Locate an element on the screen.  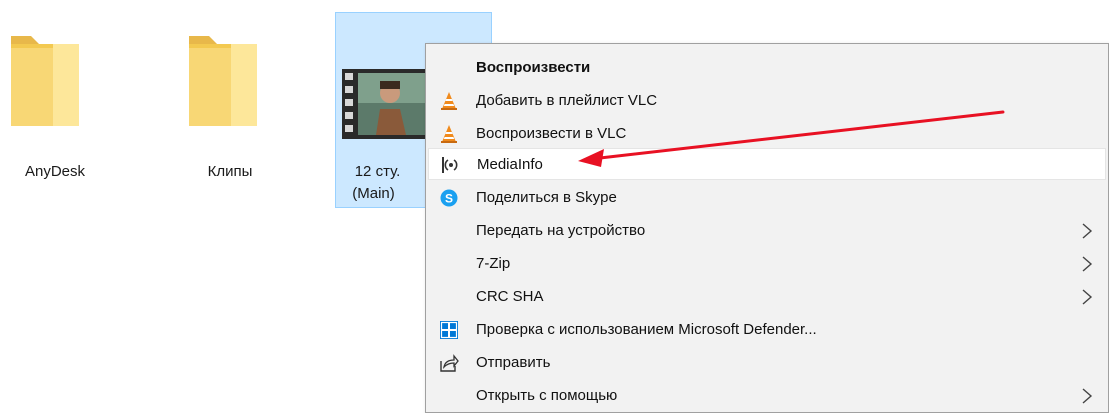
folder-clips: Клипы is located at coordinates (240, 107).